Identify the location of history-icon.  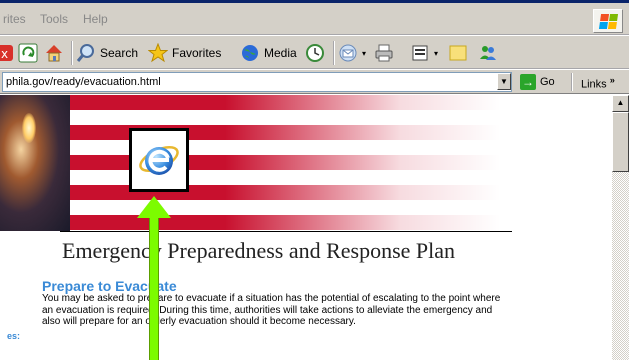
(315, 53).